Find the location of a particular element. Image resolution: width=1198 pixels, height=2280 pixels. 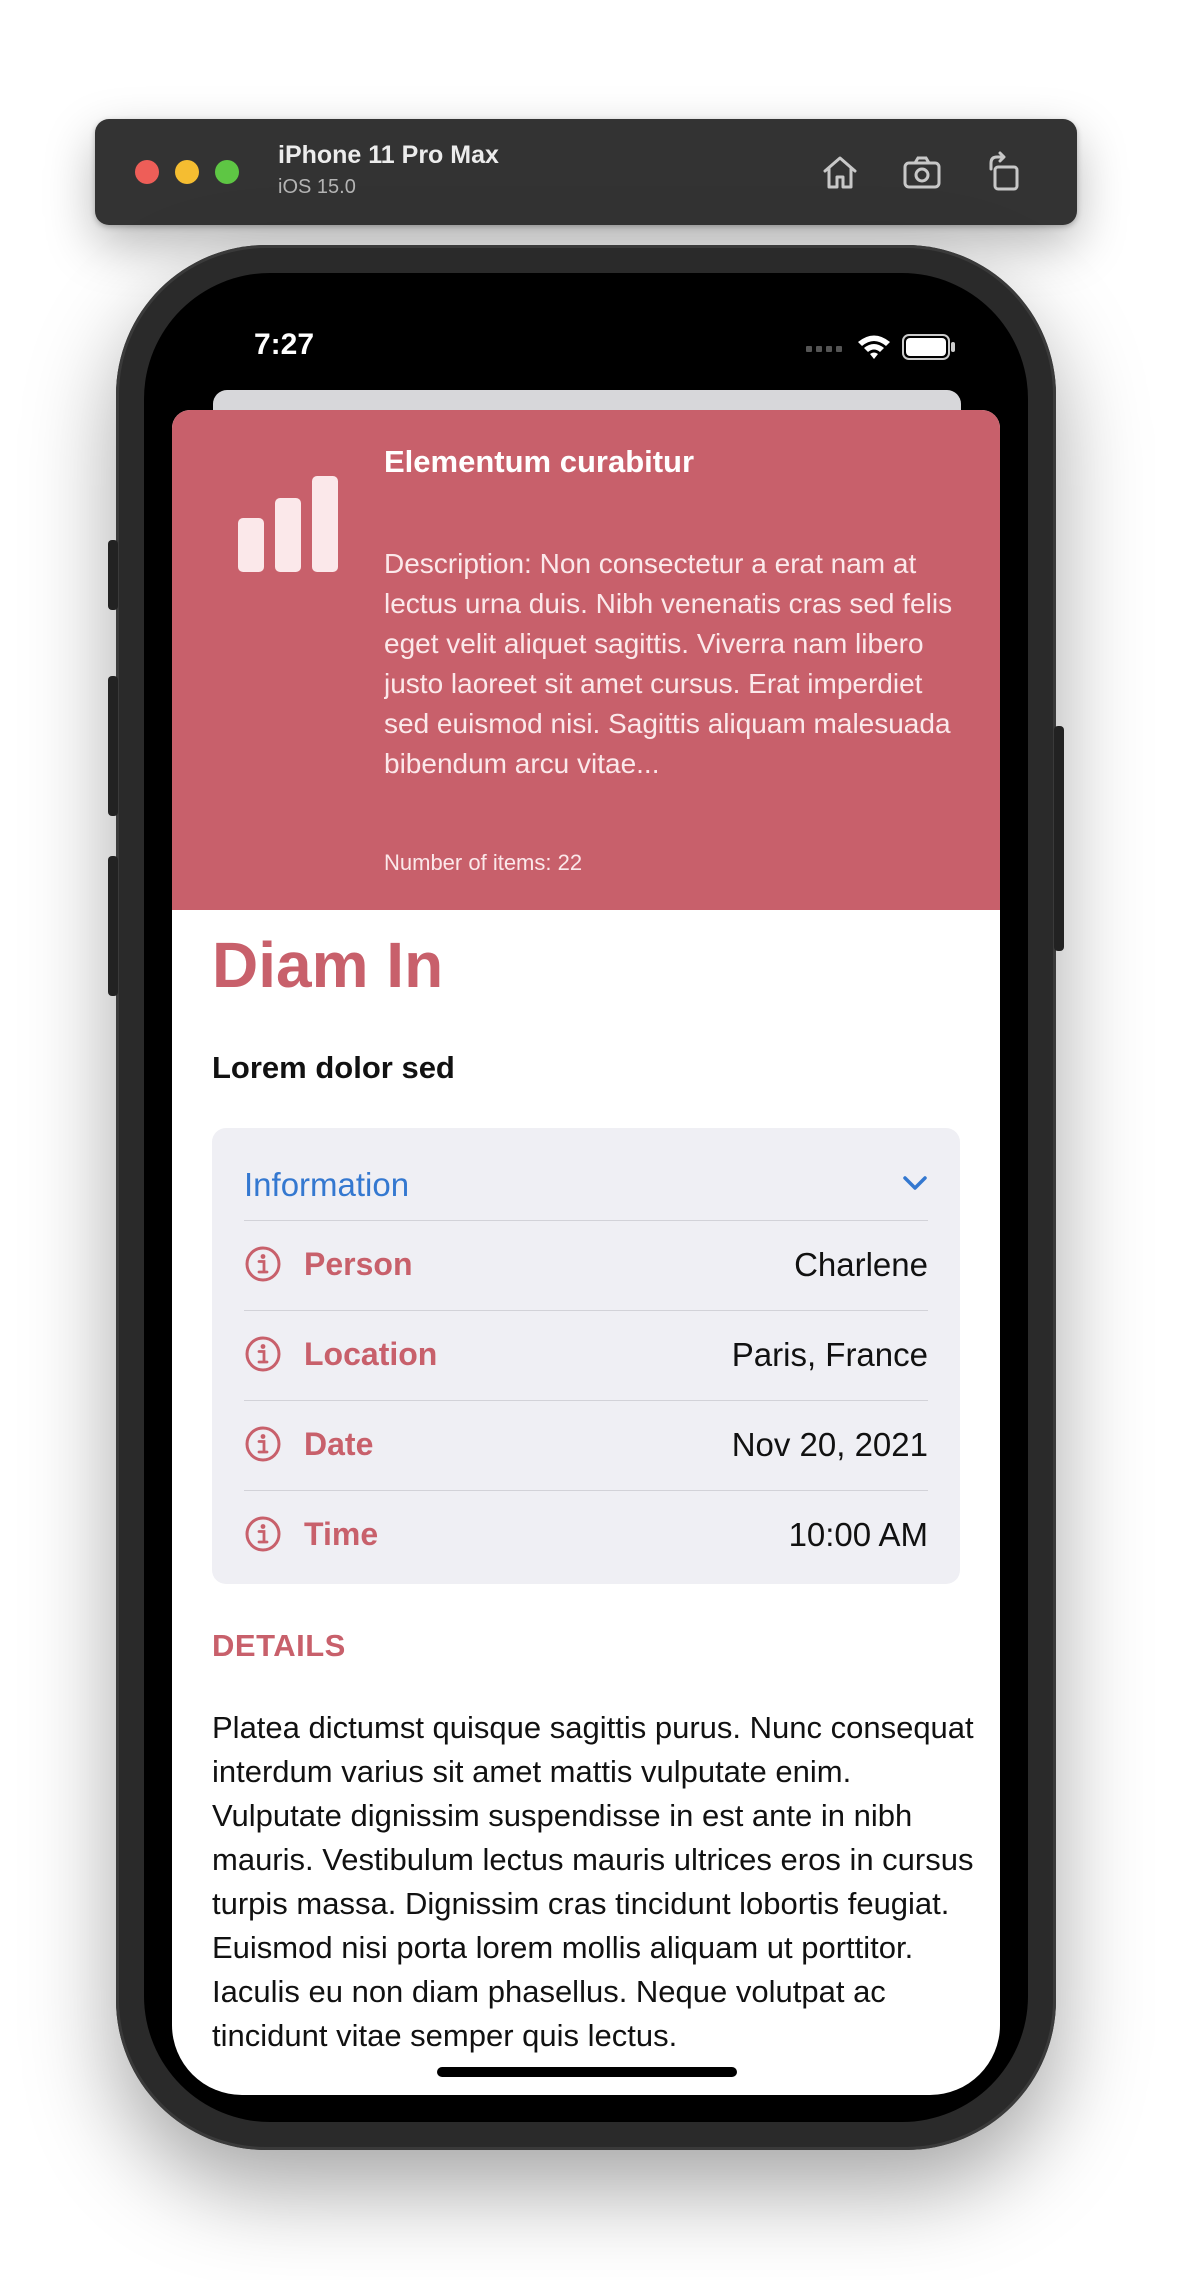

power-button is located at coordinates (1059, 838).